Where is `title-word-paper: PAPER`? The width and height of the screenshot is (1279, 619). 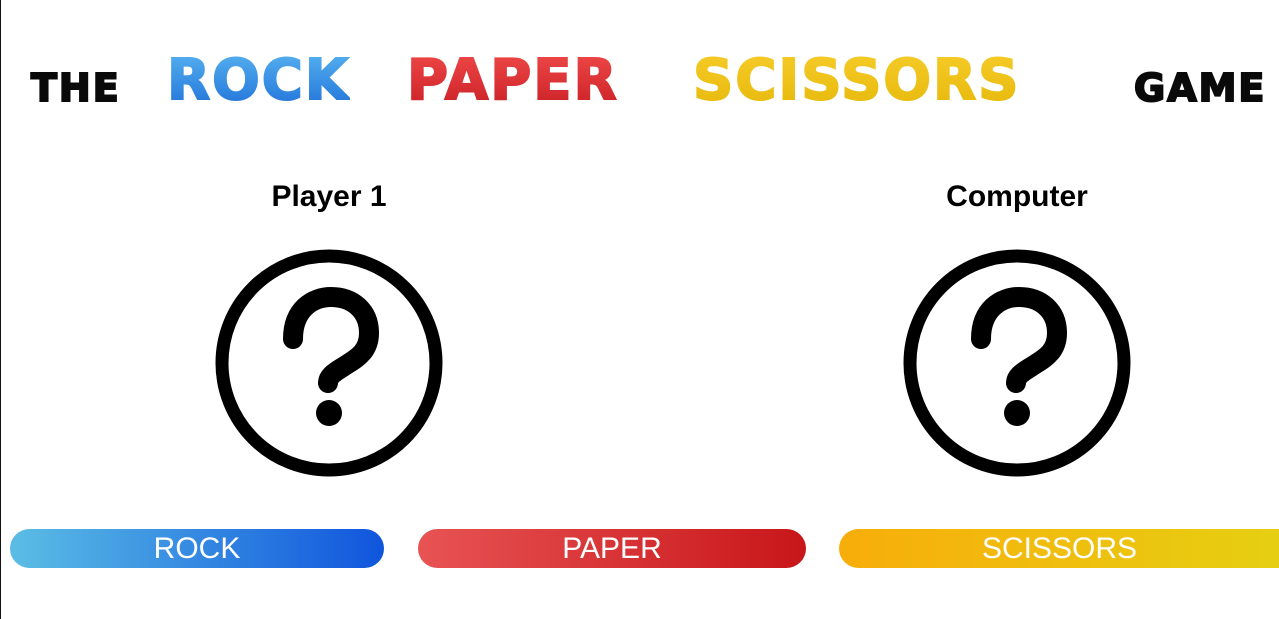
title-word-paper: PAPER is located at coordinates (512, 80).